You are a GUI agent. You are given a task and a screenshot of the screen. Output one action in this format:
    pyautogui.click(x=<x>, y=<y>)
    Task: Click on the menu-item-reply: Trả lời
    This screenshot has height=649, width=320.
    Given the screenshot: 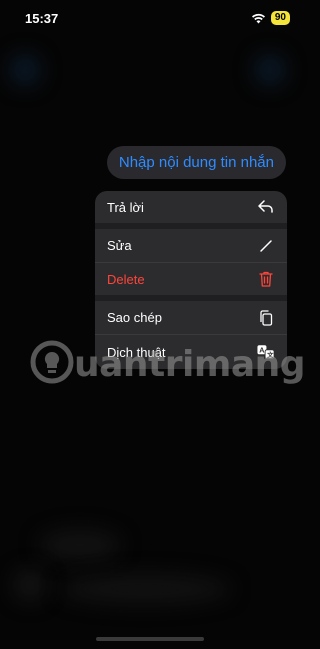 What is the action you would take?
    pyautogui.click(x=191, y=210)
    